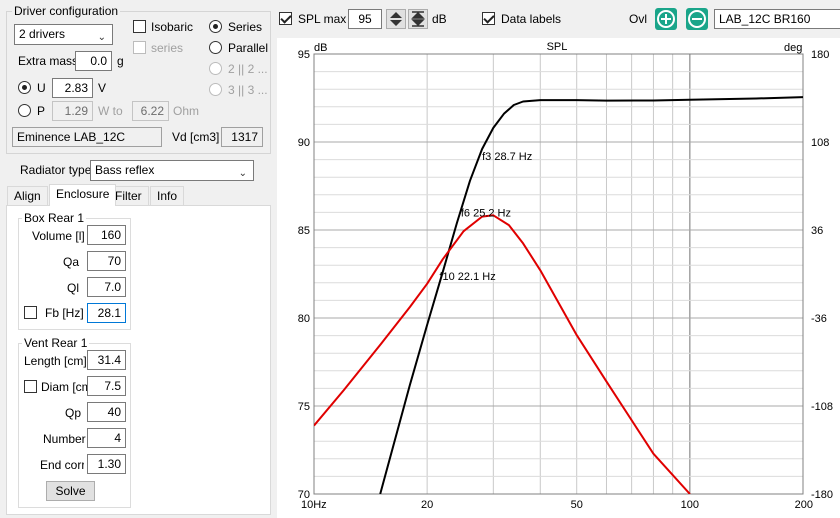 This screenshot has width=840, height=518. What do you see at coordinates (139, 26) in the screenshot?
I see `isobaric-checkbox` at bounding box center [139, 26].